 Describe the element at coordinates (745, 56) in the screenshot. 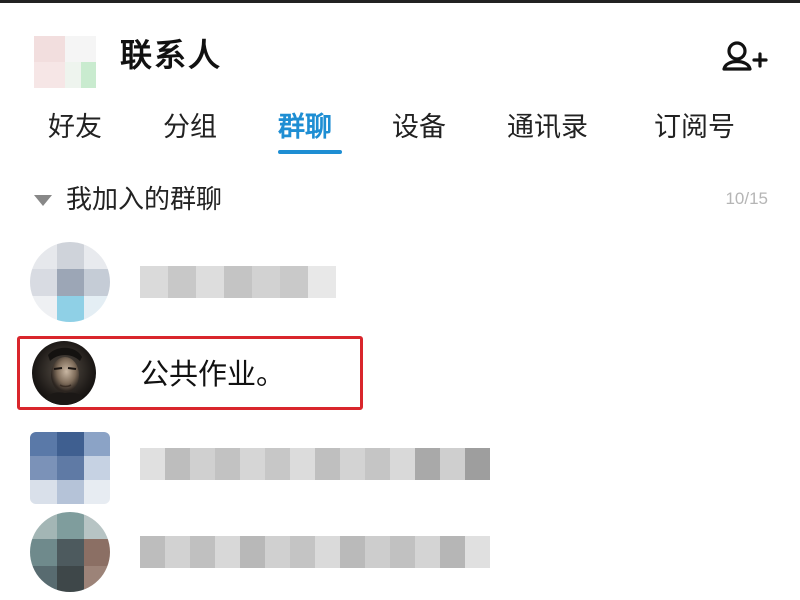

I see `add-contact-icon` at that location.